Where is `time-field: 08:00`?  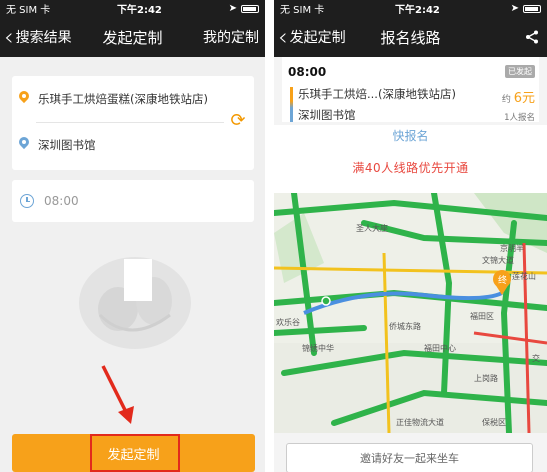
time-field: 08:00 is located at coordinates (133, 201).